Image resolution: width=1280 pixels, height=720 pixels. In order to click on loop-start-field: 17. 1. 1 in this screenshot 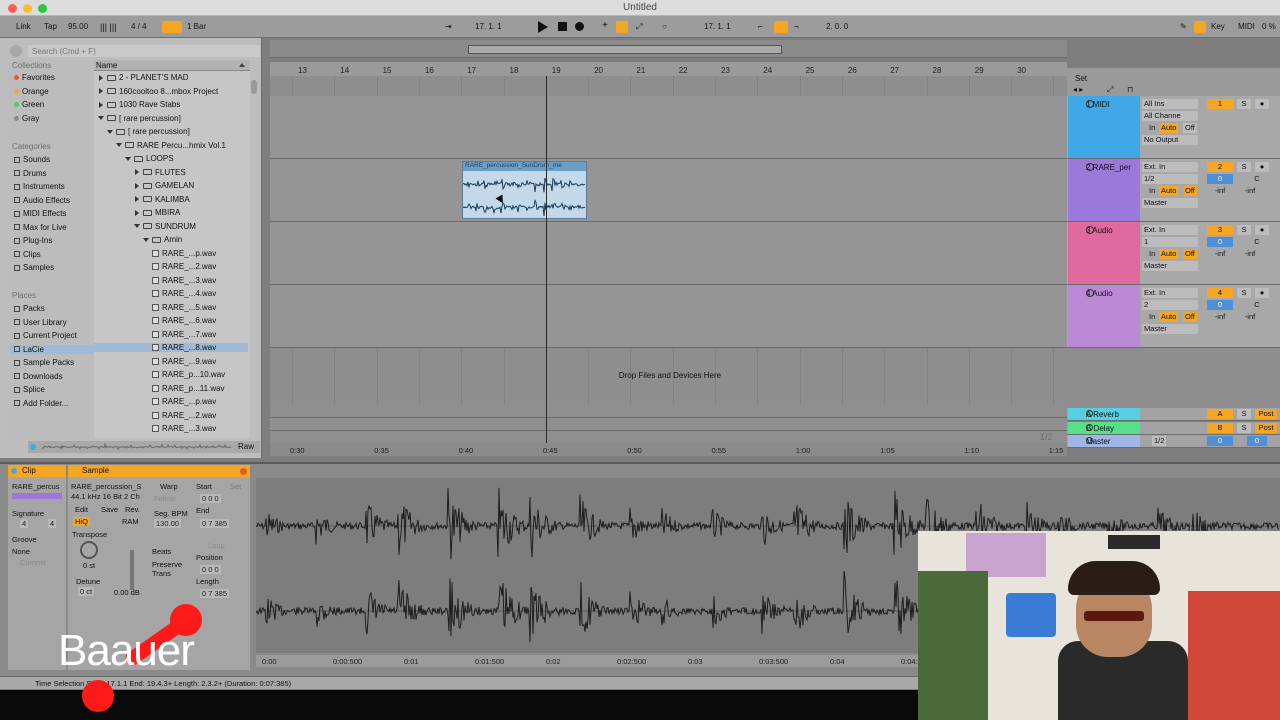, I will do `click(717, 26)`.